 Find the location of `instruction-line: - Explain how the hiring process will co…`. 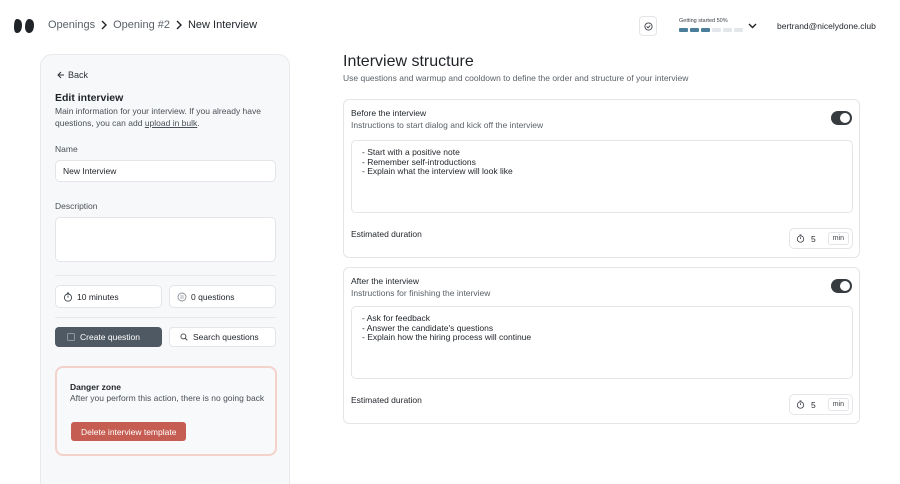

instruction-line: - Explain how the hiring process will co… is located at coordinates (447, 337).